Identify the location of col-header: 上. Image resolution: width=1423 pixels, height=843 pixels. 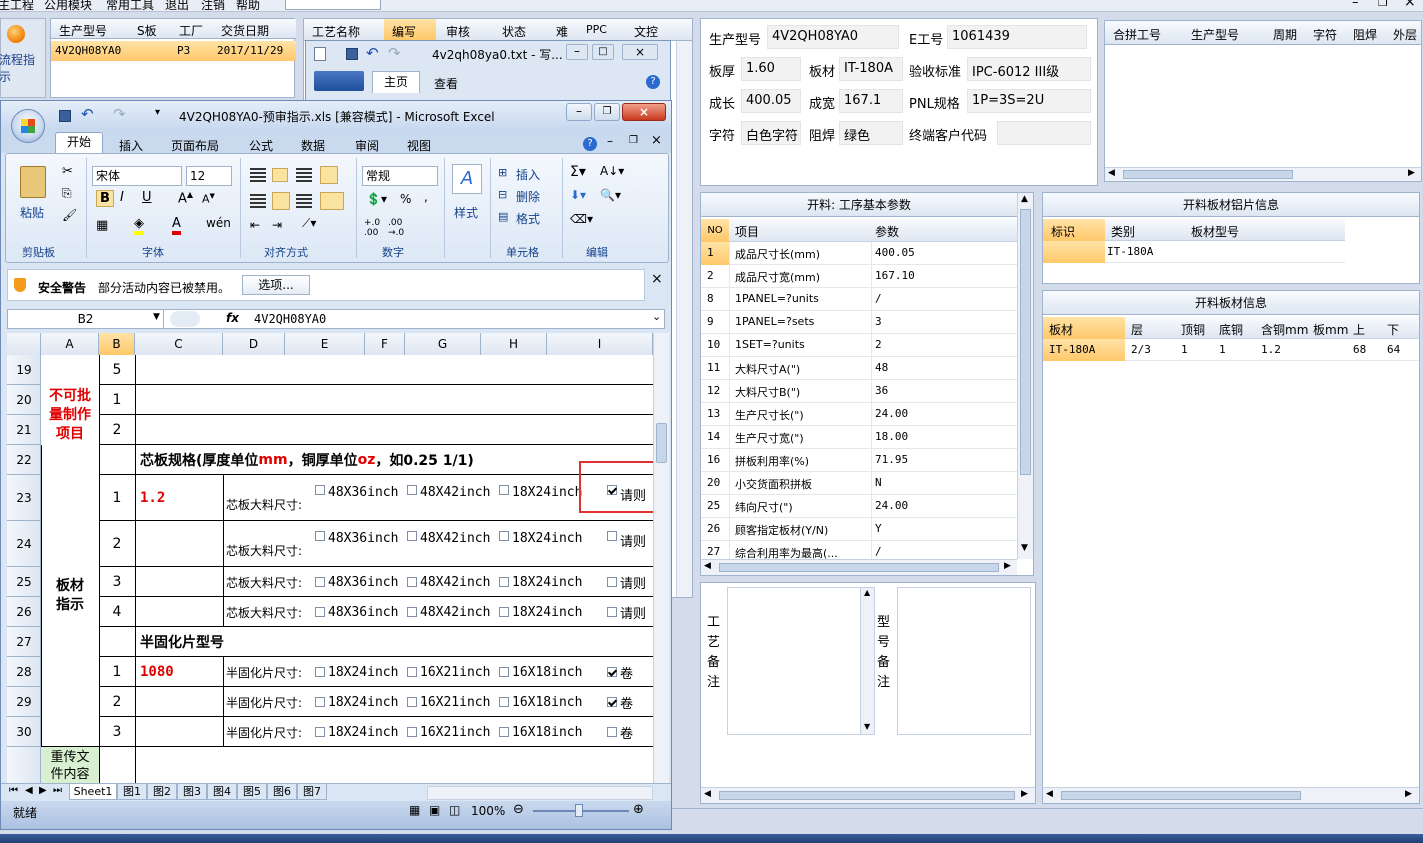
(1359, 329).